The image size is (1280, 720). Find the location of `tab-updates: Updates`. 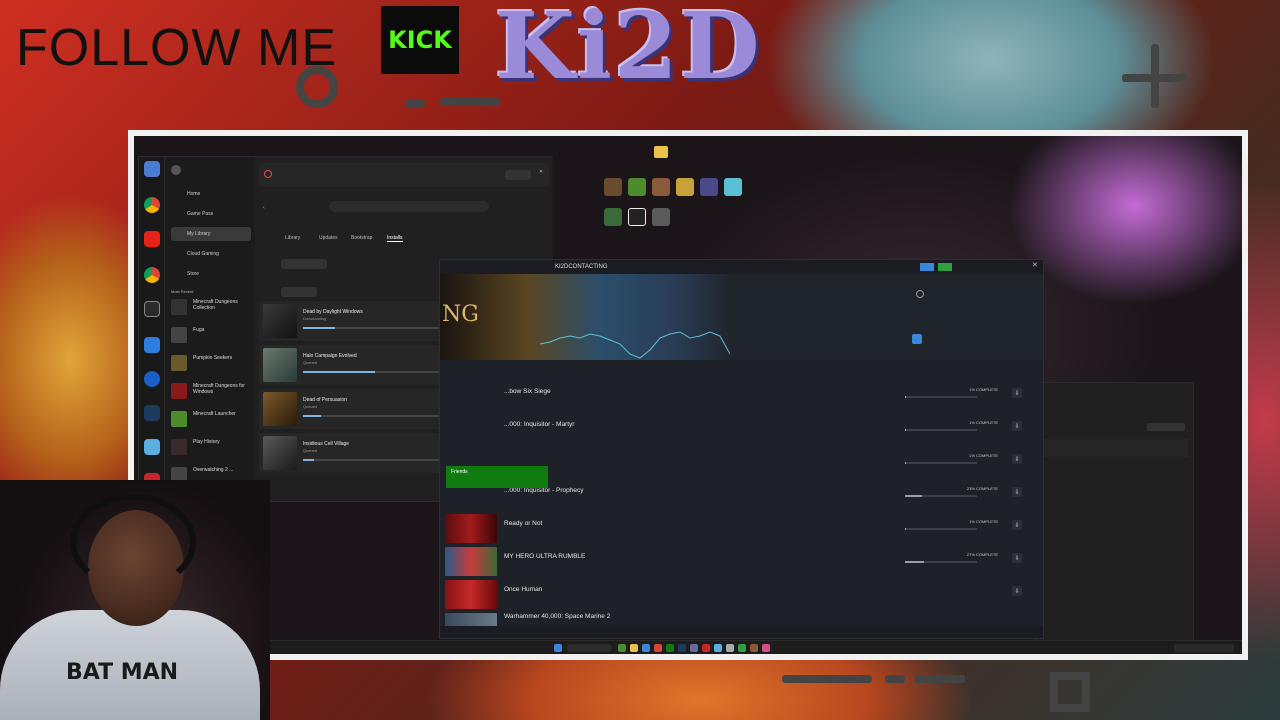

tab-updates: Updates is located at coordinates (328, 238).